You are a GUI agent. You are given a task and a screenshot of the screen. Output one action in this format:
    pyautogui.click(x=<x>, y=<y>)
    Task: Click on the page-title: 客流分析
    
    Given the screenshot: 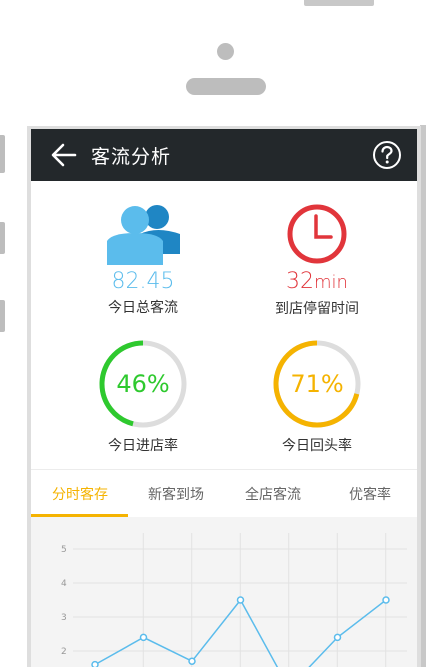 What is the action you would take?
    pyautogui.click(x=131, y=157)
    